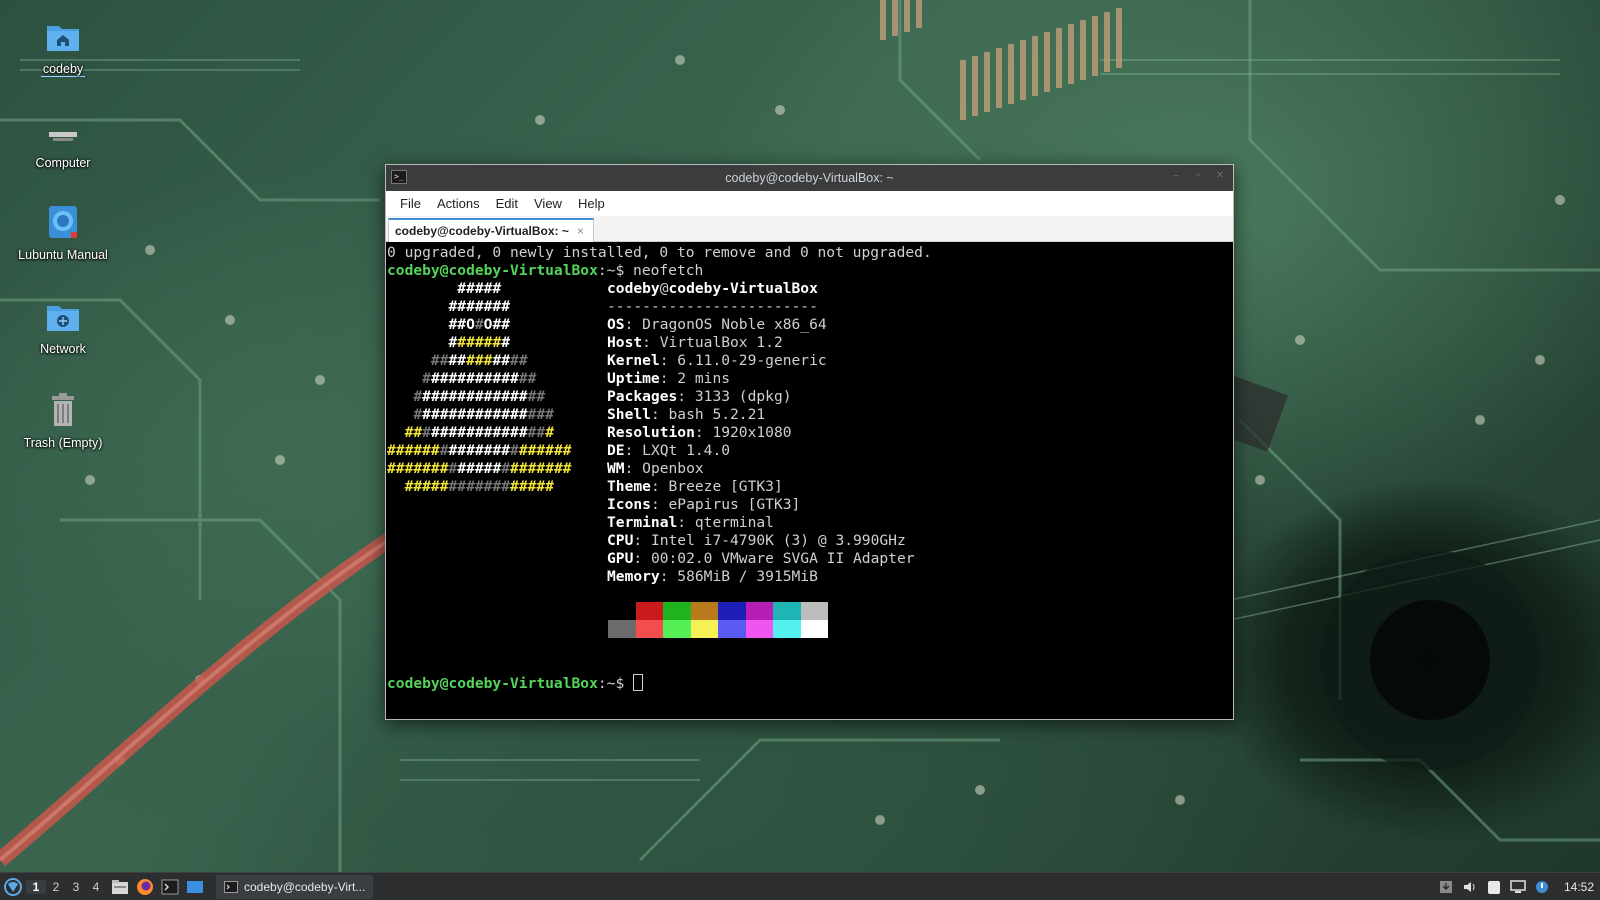 Image resolution: width=1600 pixels, height=900 pixels. What do you see at coordinates (686, 414) in the screenshot?
I see `info-row: Shell: bash 5.2.21` at bounding box center [686, 414].